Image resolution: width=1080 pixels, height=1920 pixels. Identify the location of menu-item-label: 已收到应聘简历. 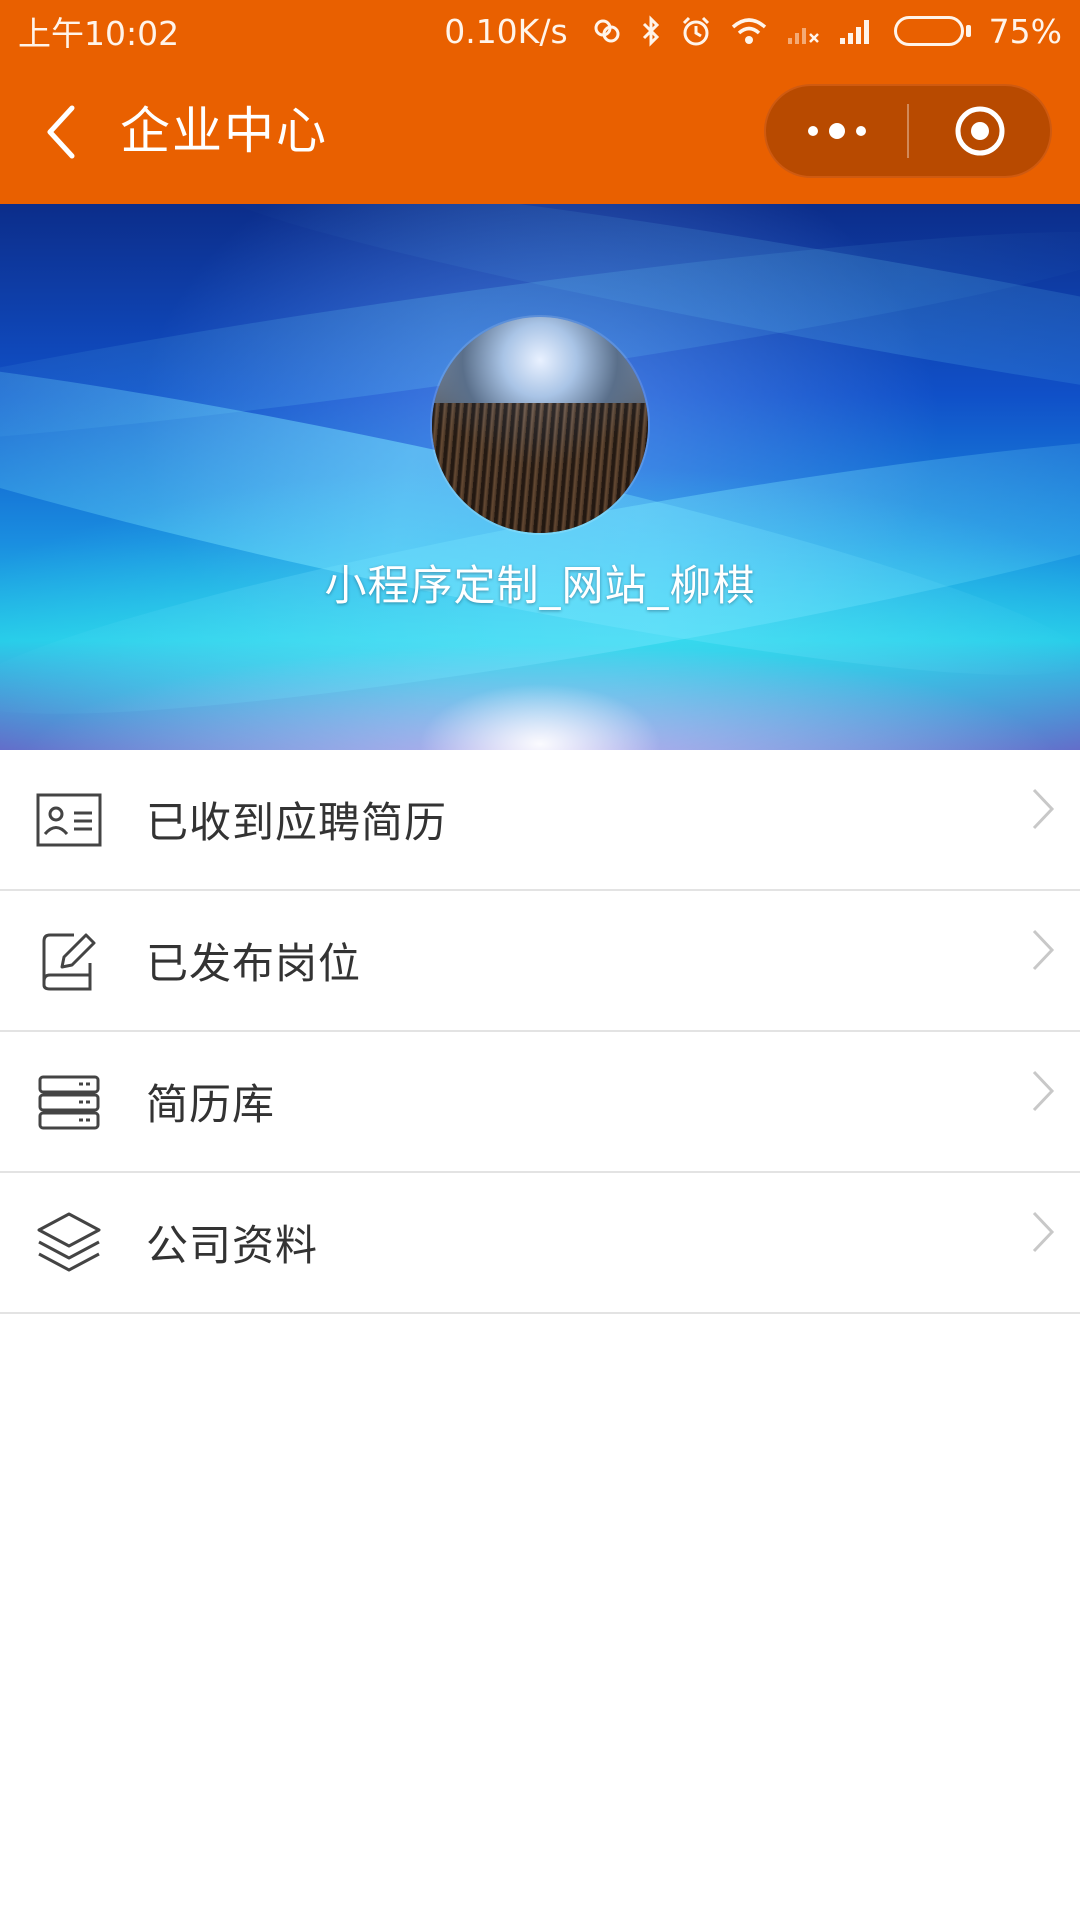
(297, 822).